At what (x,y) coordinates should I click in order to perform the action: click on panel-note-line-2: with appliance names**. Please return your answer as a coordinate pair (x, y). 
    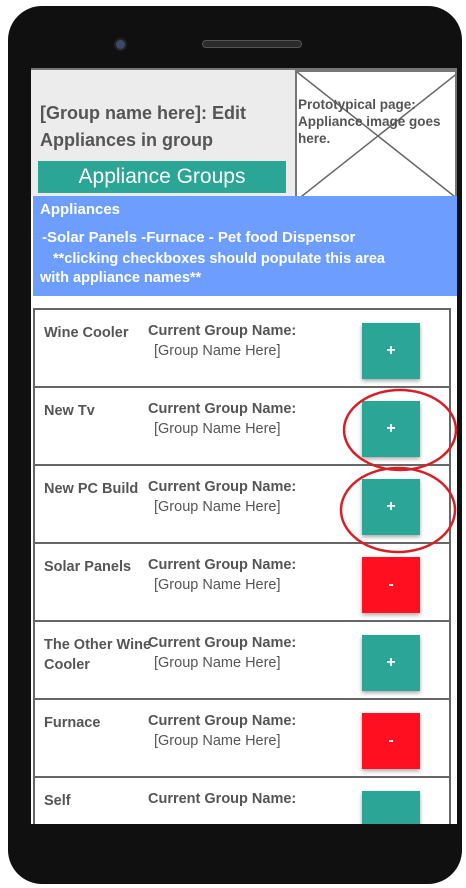
    Looking at the image, I should click on (121, 278).